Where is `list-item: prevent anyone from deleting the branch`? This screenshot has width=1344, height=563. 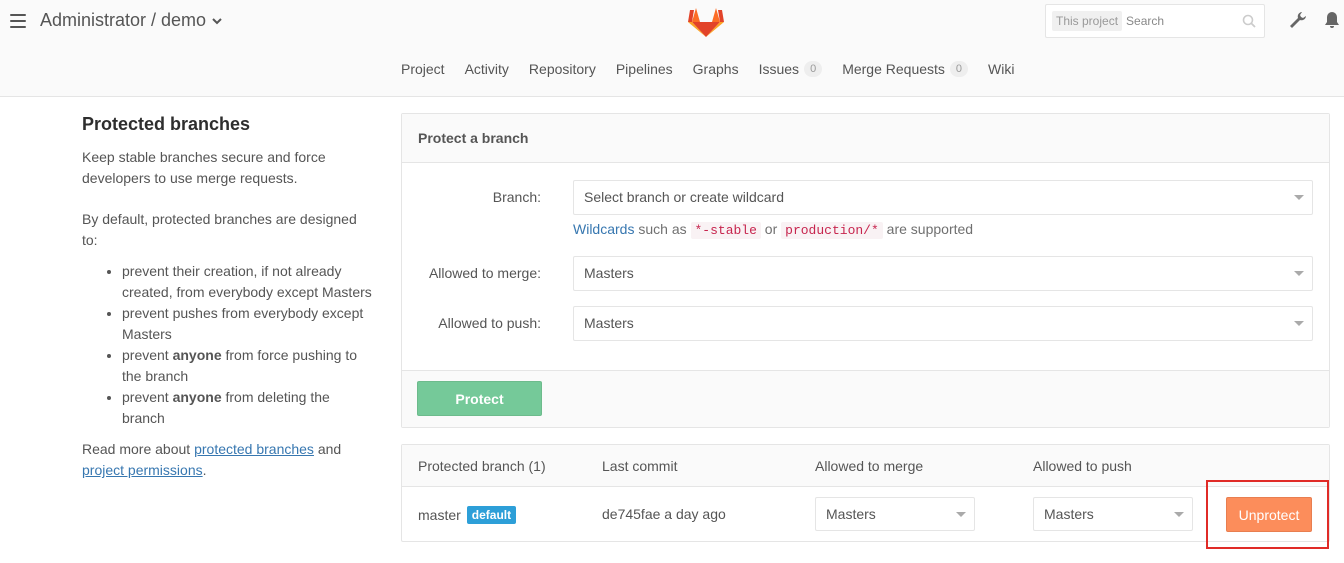
list-item: prevent anyone from deleting the branch is located at coordinates (248, 408).